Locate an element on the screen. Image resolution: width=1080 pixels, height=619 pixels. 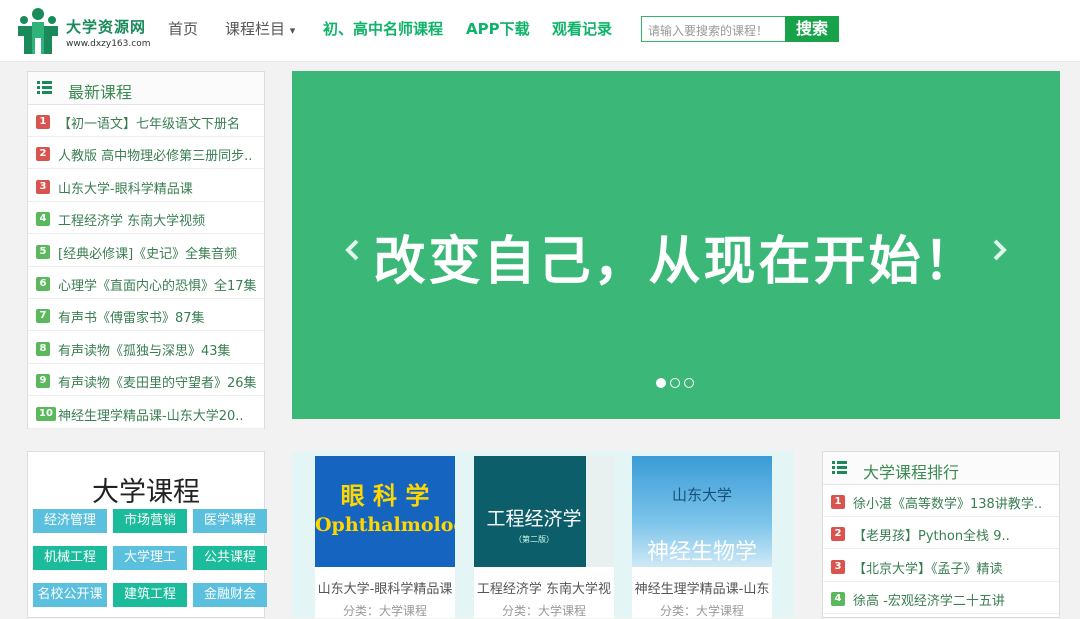
list-item-label: 有声读物《麦田里的守望者》26集 is located at coordinates (157, 381).